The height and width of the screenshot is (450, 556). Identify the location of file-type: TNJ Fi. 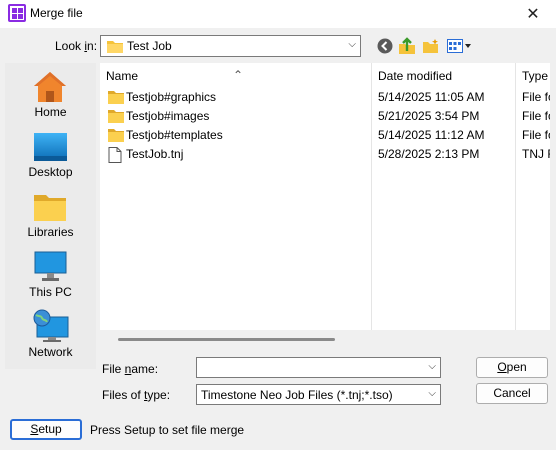
(536, 154).